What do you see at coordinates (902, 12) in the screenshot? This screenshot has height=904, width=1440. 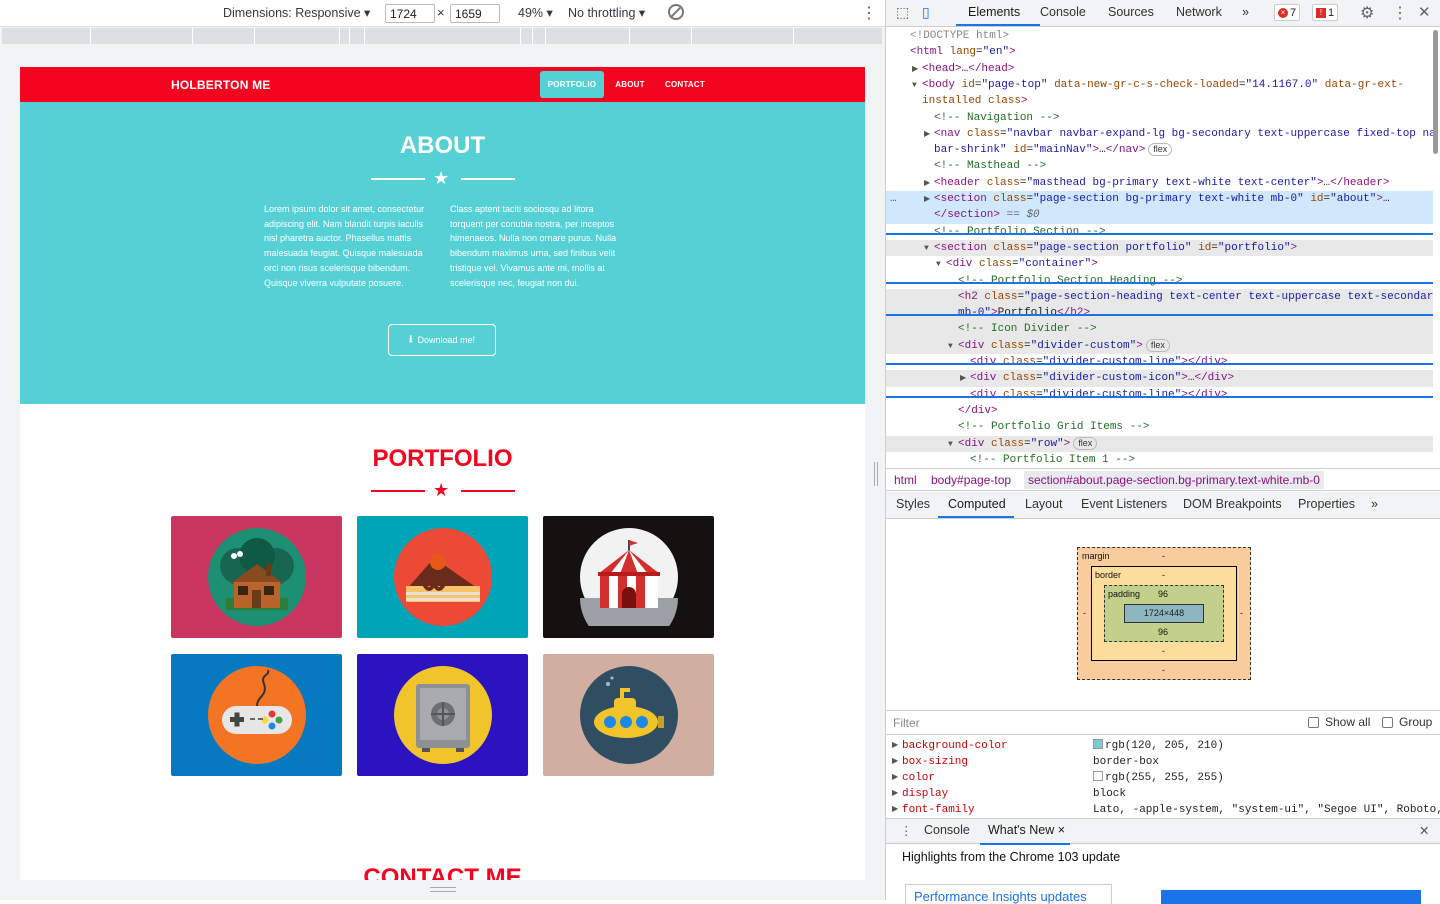 I see `inspect-cursor-icon: ⬚` at bounding box center [902, 12].